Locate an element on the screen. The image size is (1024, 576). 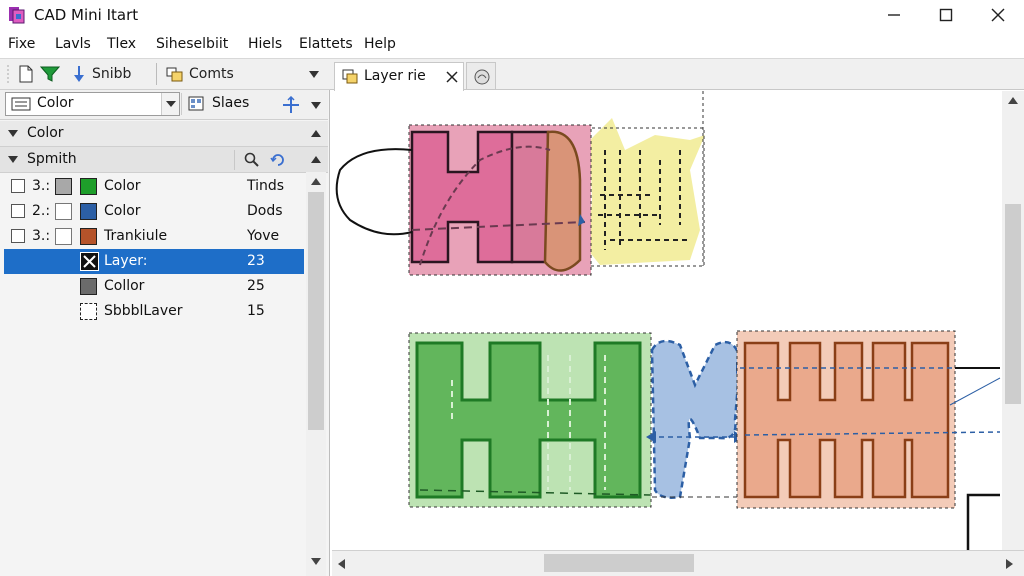
menu-palettes: Elattets is located at coordinates (326, 44).